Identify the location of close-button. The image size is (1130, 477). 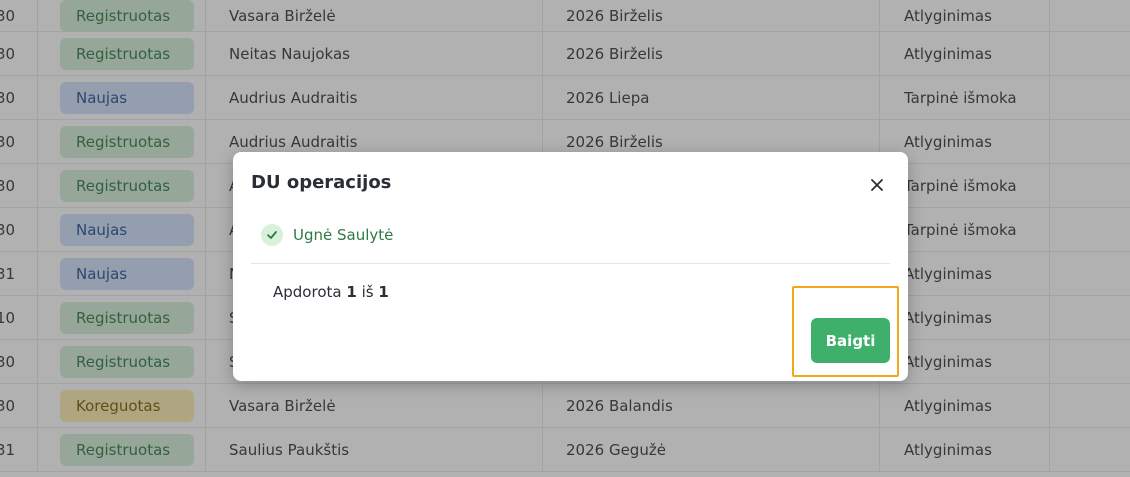
(877, 185).